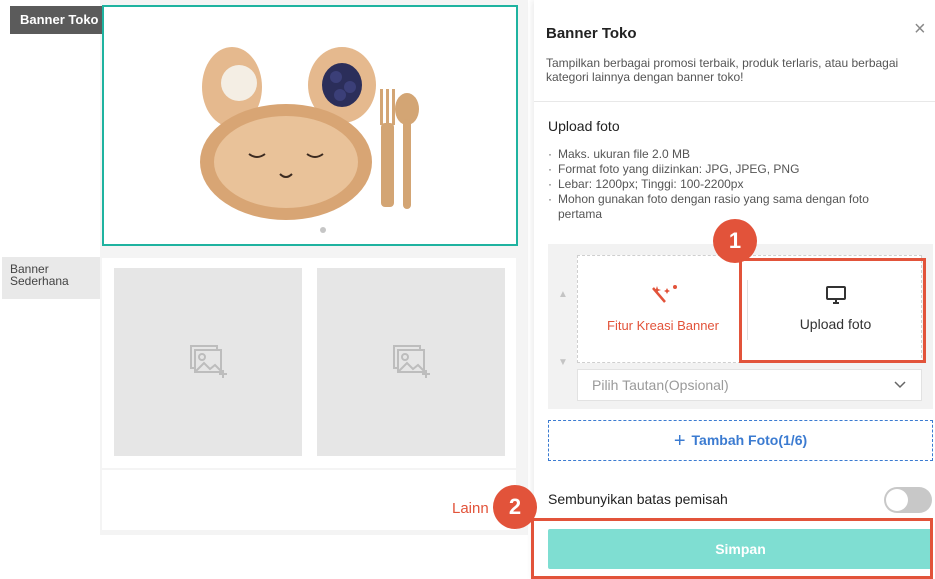  I want to click on move-down-icon: ▼, so click(563, 362).